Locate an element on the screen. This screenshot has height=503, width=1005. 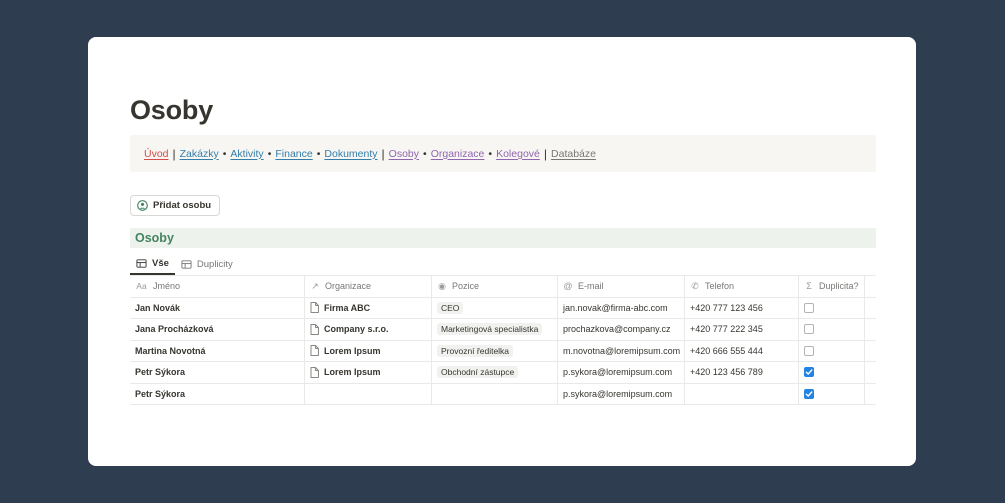
relation-arrow-icon: ↗ is located at coordinates (315, 285).